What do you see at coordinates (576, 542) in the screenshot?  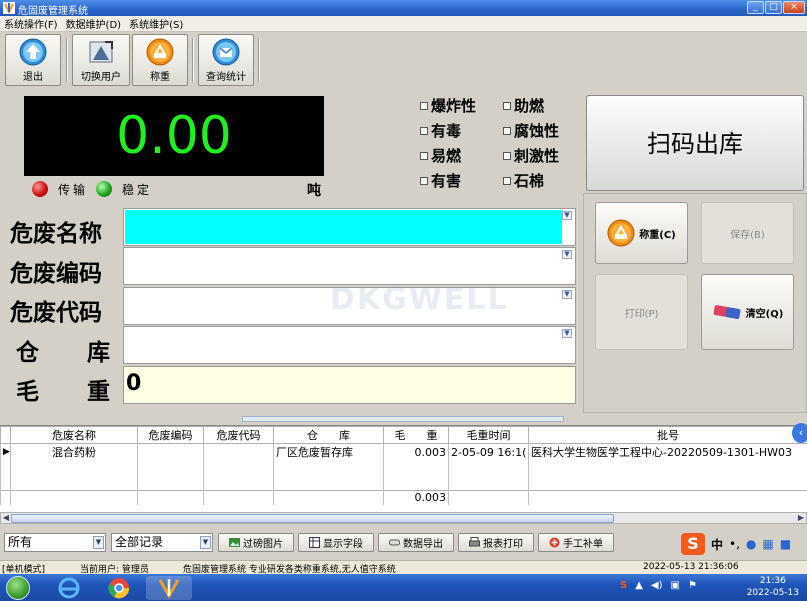 I see `manual-entry-button: 手工补单` at bounding box center [576, 542].